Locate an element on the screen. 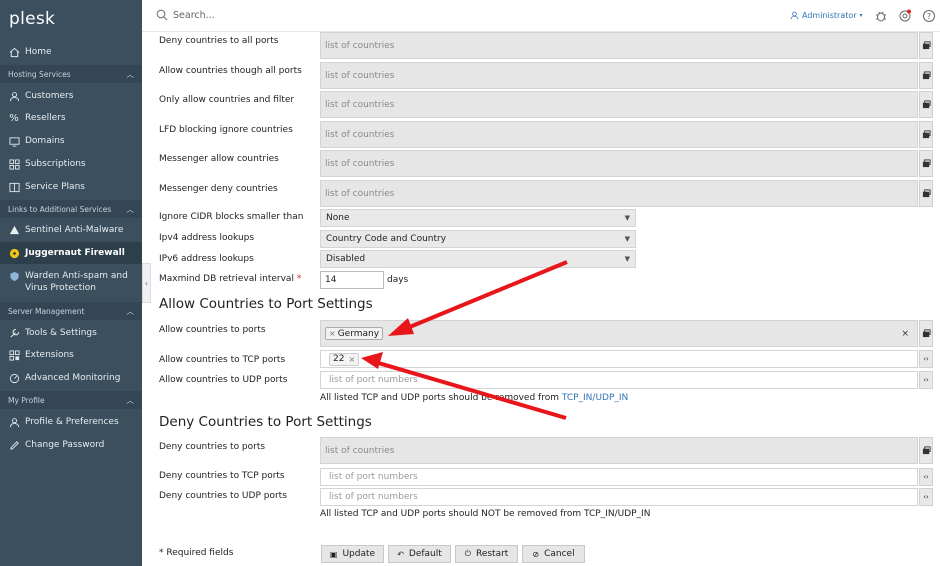 The width and height of the screenshot is (940, 566). chevron-up-icon: ︿ is located at coordinates (130, 209).